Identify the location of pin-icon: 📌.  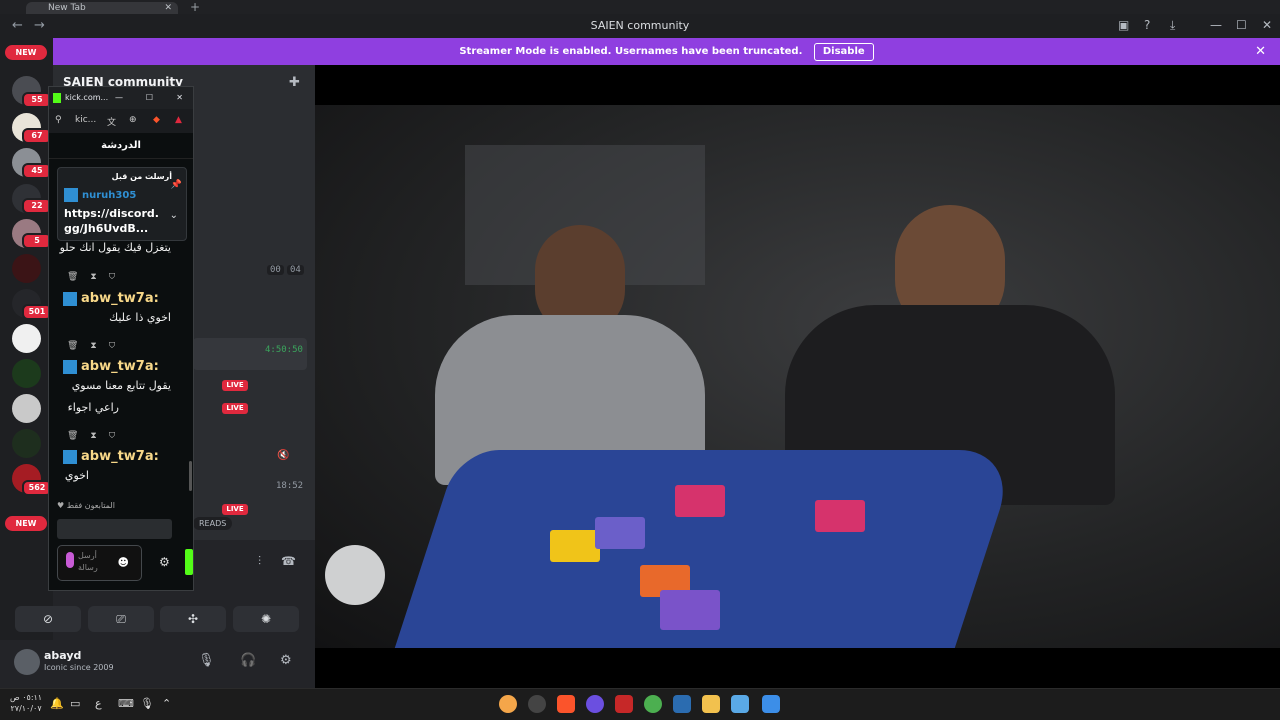
(176, 185).